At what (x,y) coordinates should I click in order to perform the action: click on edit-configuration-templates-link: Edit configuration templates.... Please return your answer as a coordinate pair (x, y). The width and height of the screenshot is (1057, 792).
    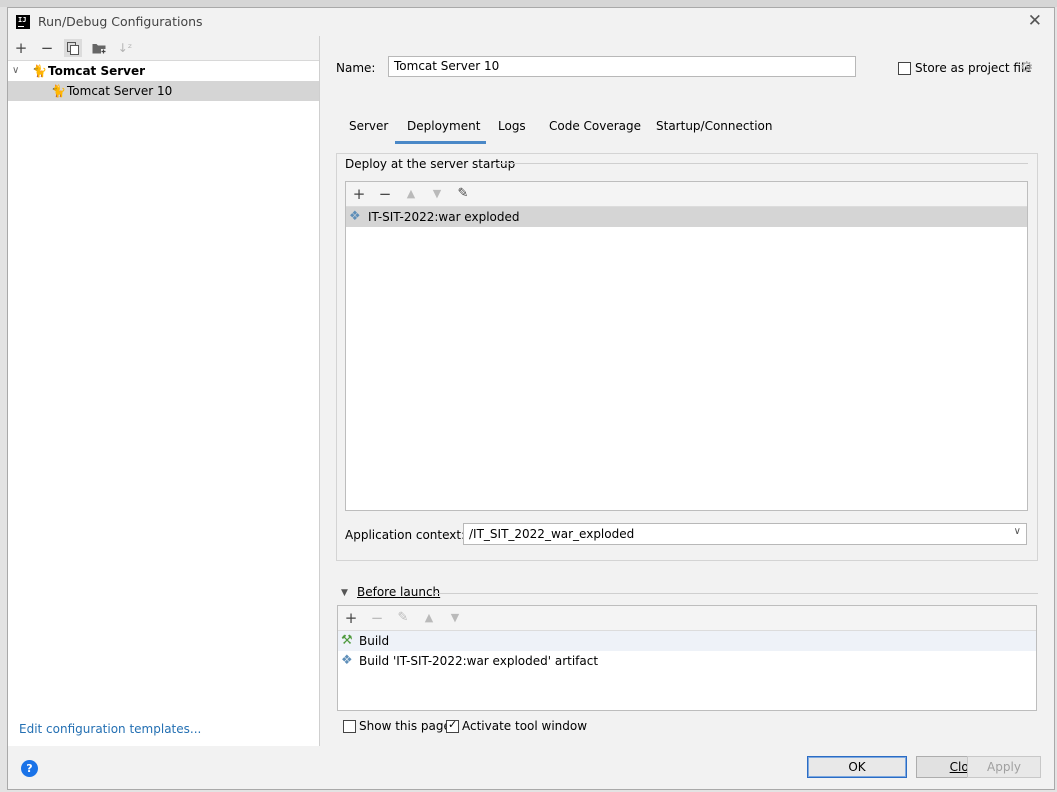
    Looking at the image, I should click on (110, 729).